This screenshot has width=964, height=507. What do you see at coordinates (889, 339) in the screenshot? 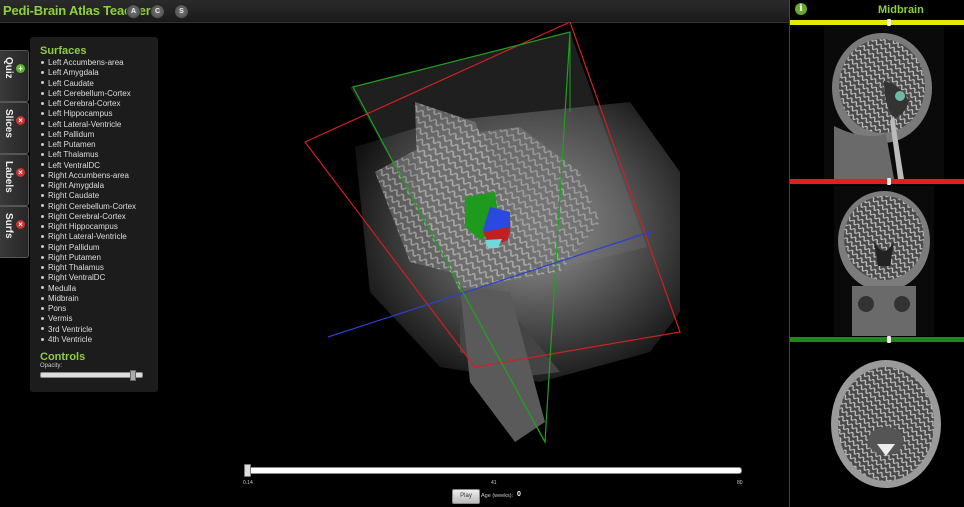
I see `coronal-slice-handle` at bounding box center [889, 339].